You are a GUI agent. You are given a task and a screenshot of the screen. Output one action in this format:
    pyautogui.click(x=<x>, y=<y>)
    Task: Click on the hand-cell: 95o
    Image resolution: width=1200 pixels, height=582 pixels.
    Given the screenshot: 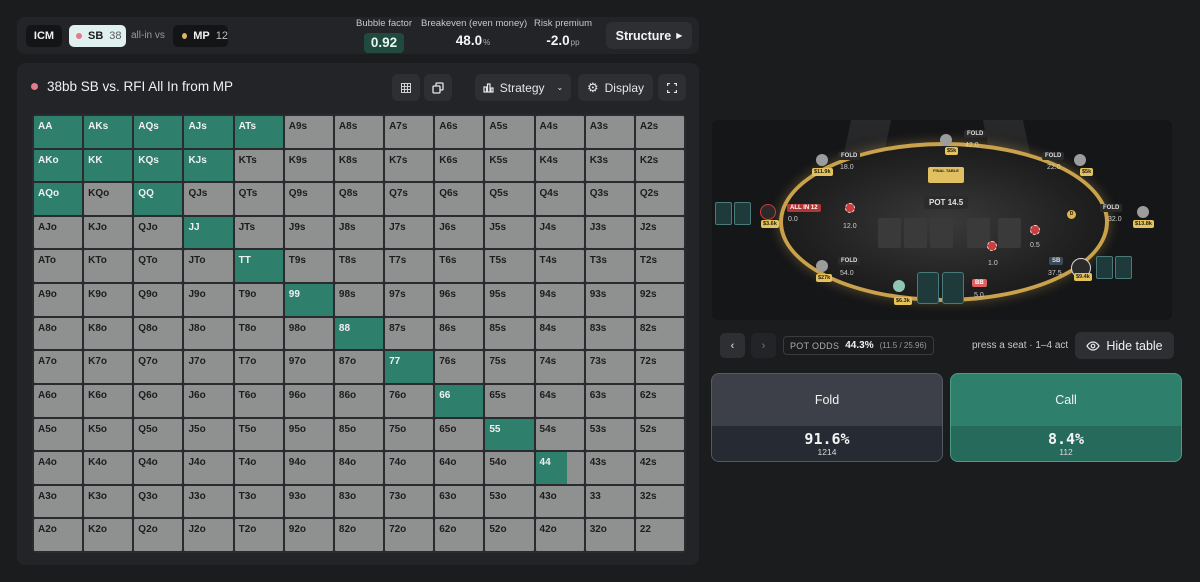 What is the action you would take?
    pyautogui.click(x=308, y=434)
    